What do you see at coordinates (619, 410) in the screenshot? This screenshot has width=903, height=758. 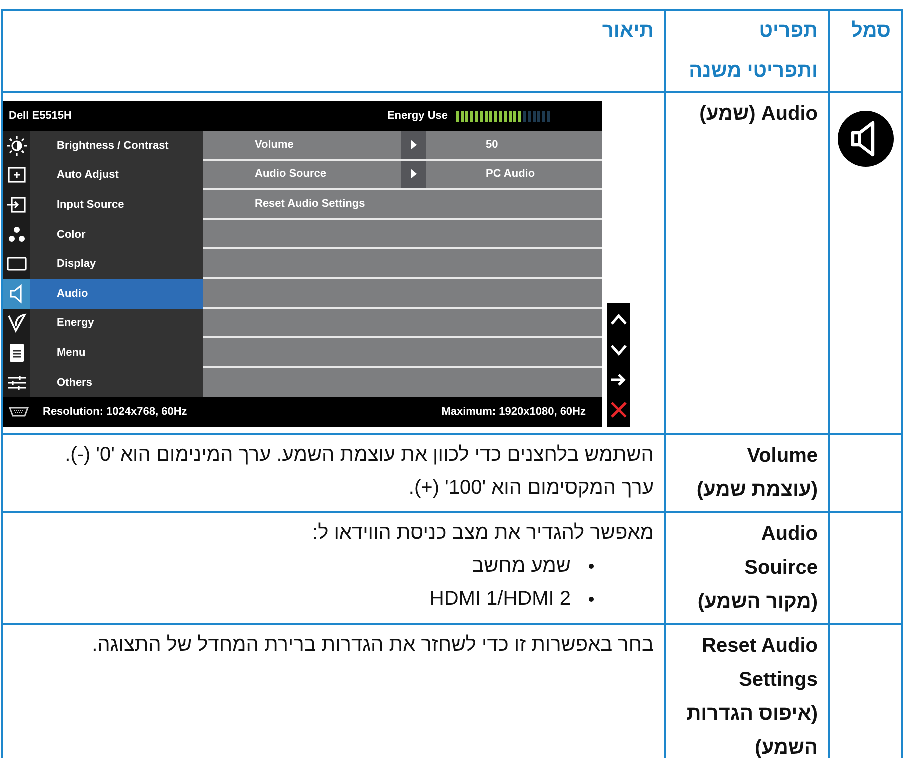 I see `close-icon` at bounding box center [619, 410].